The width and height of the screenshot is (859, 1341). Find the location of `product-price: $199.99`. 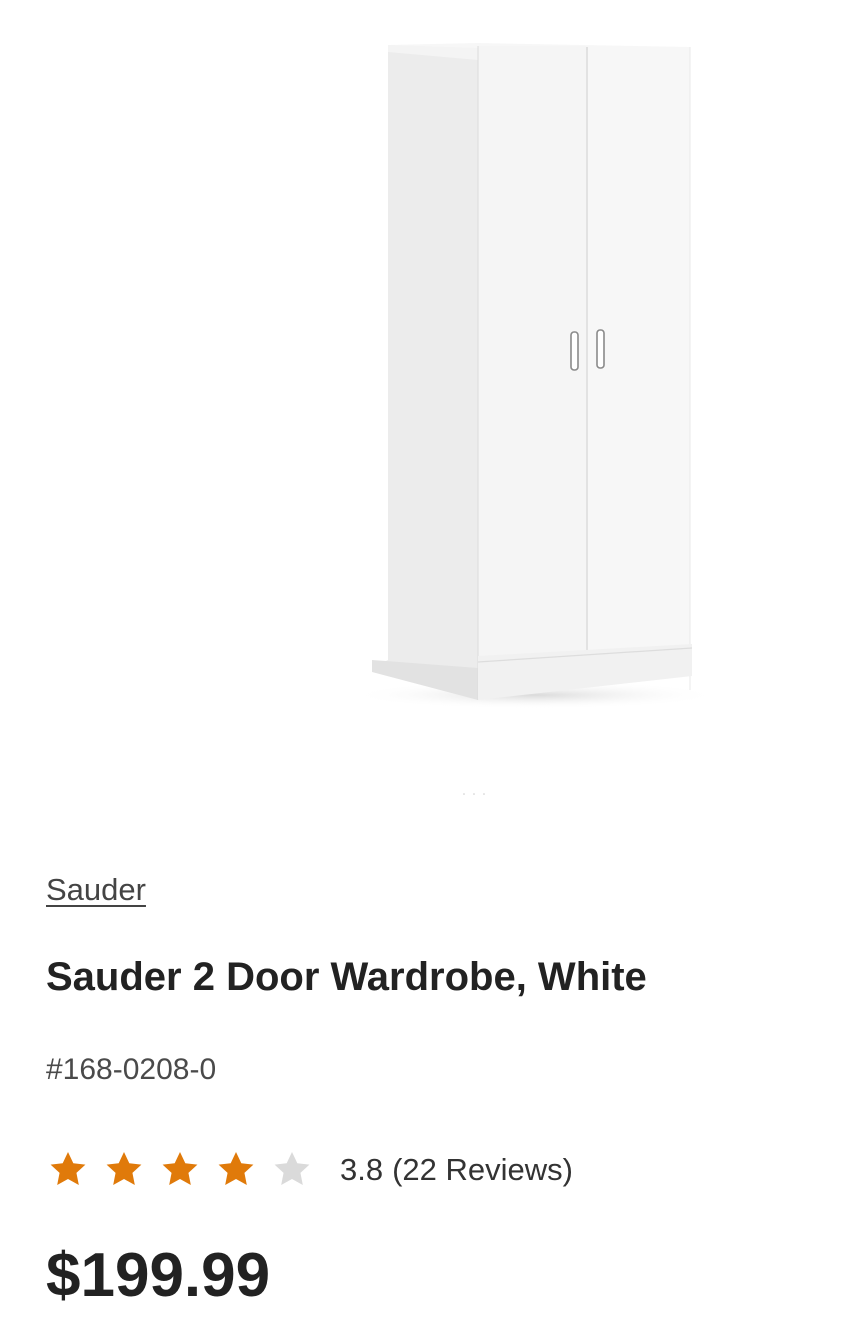

product-price: $199.99 is located at coordinates (158, 1275).